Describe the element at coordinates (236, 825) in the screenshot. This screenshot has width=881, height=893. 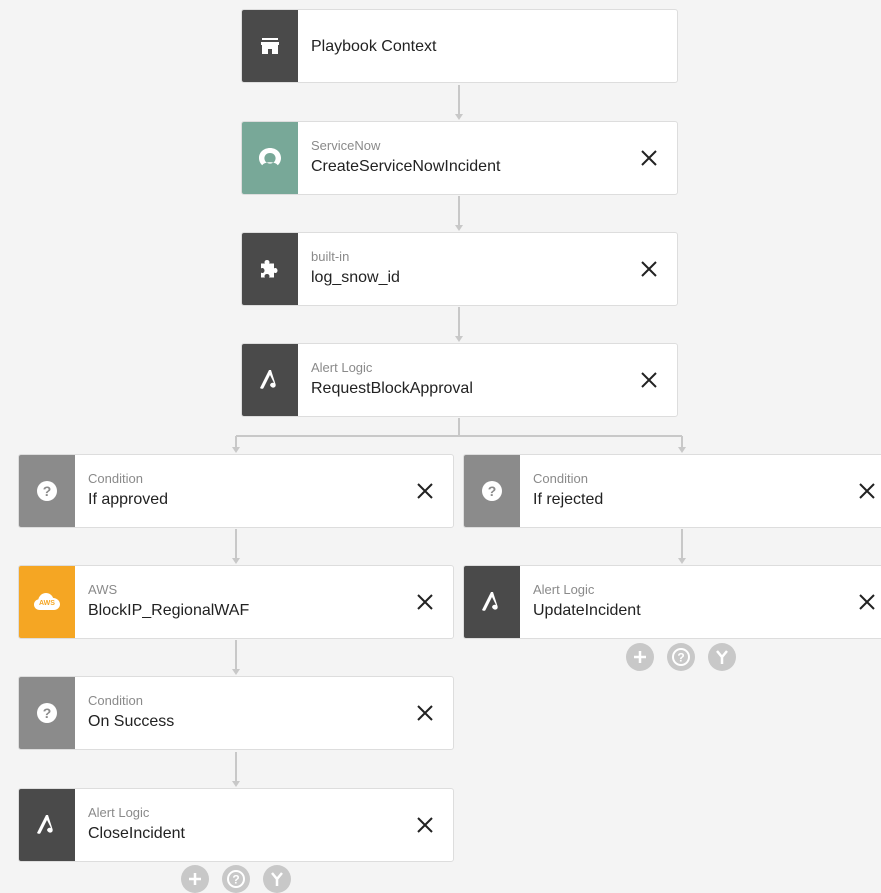
I see `close-incident-node: Alert Logic CloseIncident` at that location.